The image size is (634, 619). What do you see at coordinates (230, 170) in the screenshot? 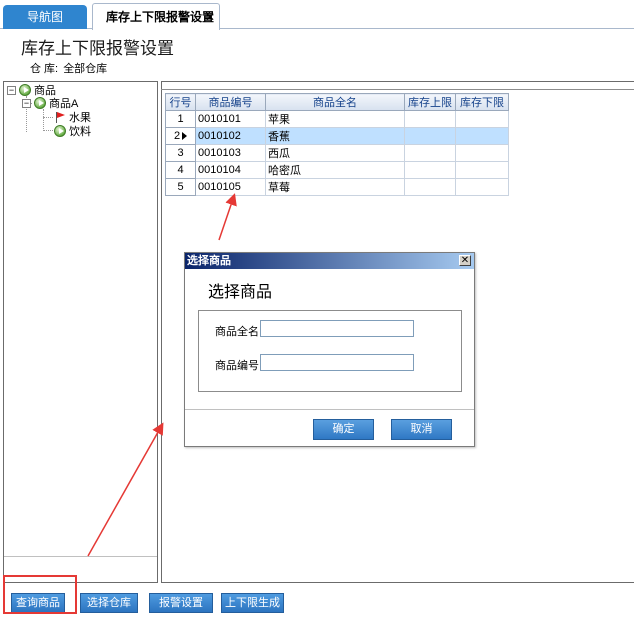
I see `product-code-cell: 0010104` at bounding box center [230, 170].